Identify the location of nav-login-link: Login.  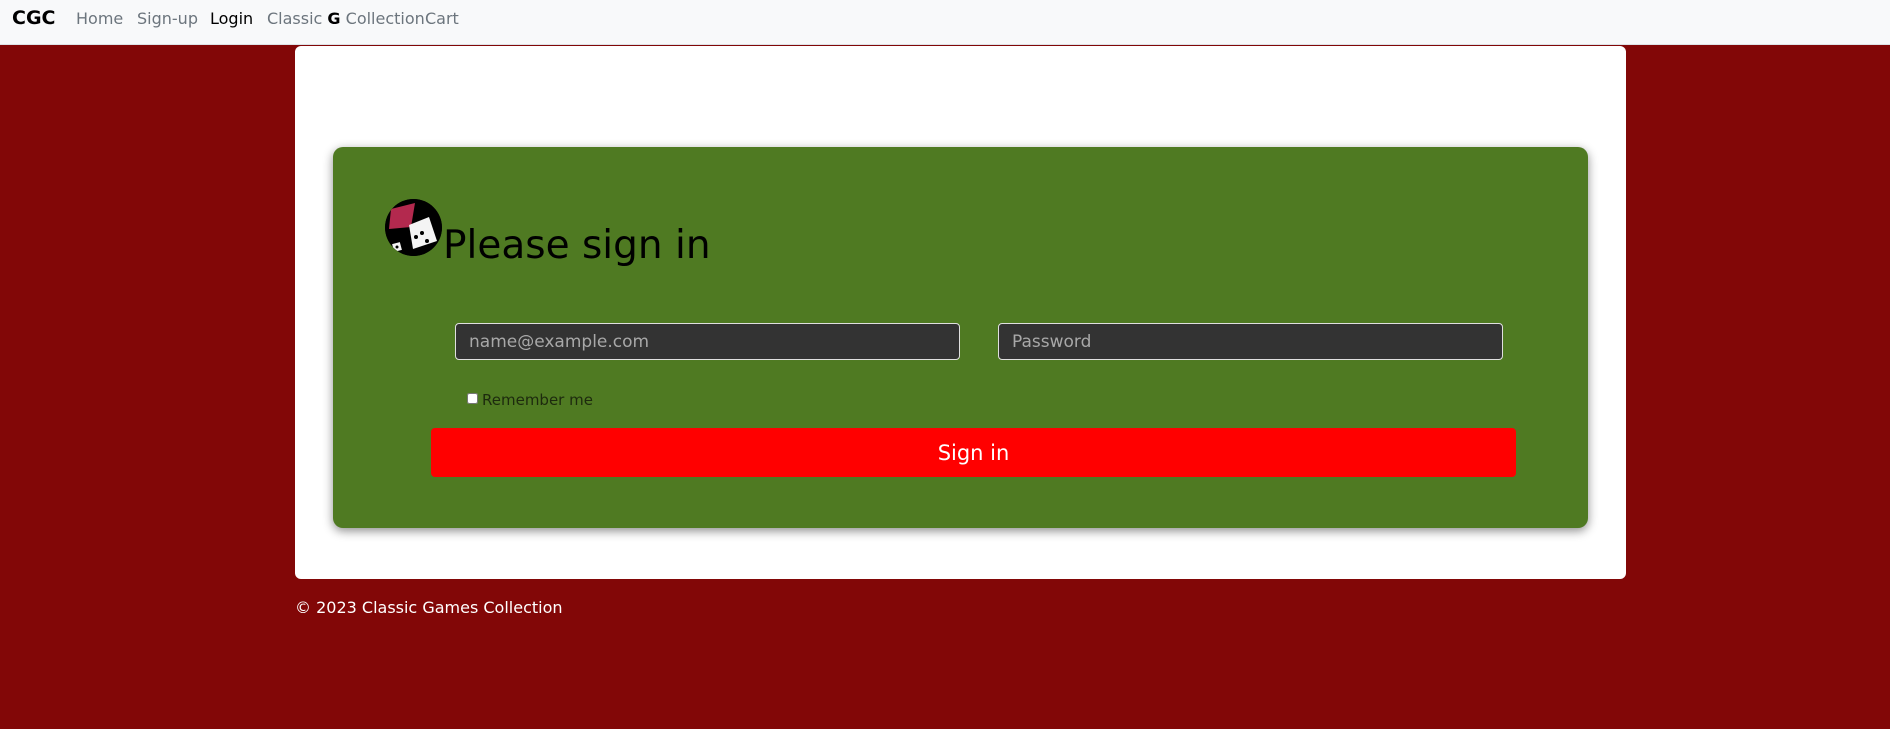
(231, 18).